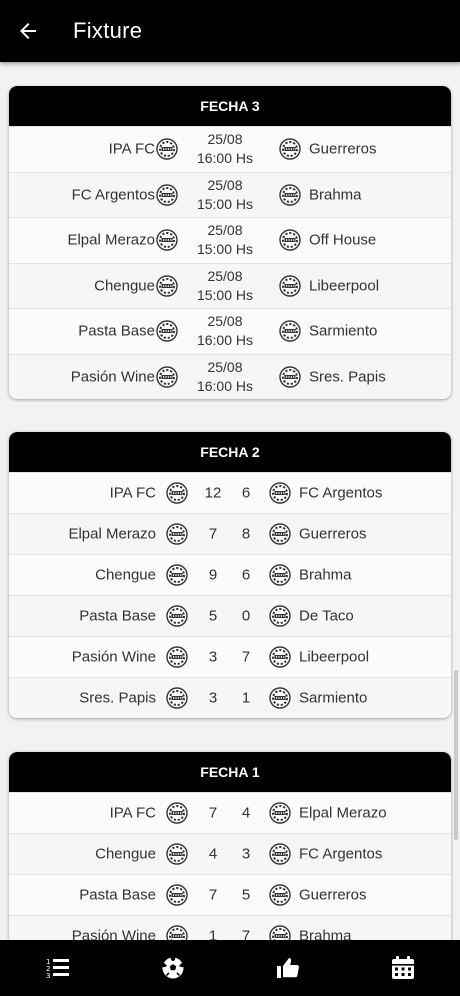 Image resolution: width=460 pixels, height=996 pixels. I want to click on numbered-list-icon: 1 2 3, so click(57, 968).